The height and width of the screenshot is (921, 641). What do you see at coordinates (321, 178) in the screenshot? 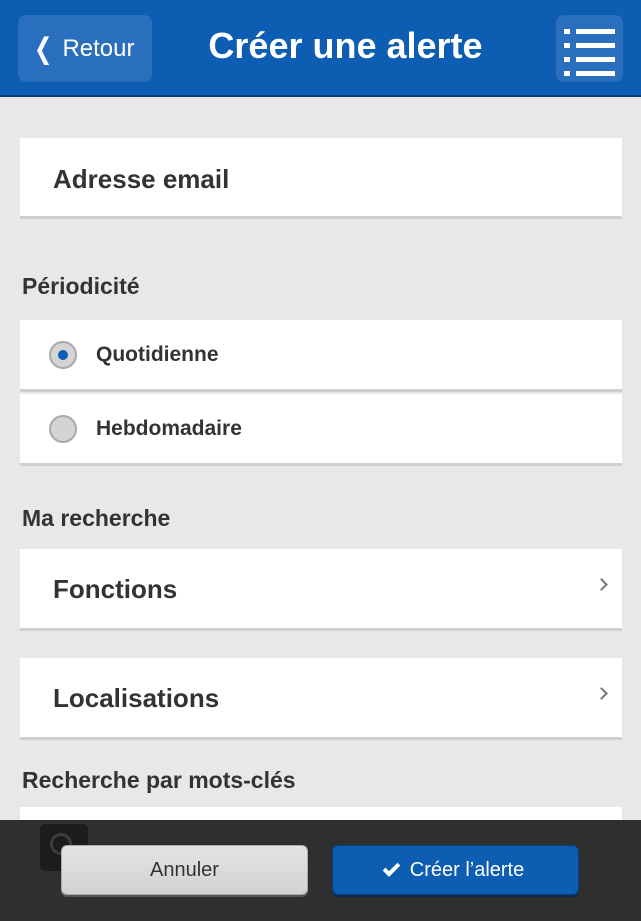
I see `email-field: Adresse email` at bounding box center [321, 178].